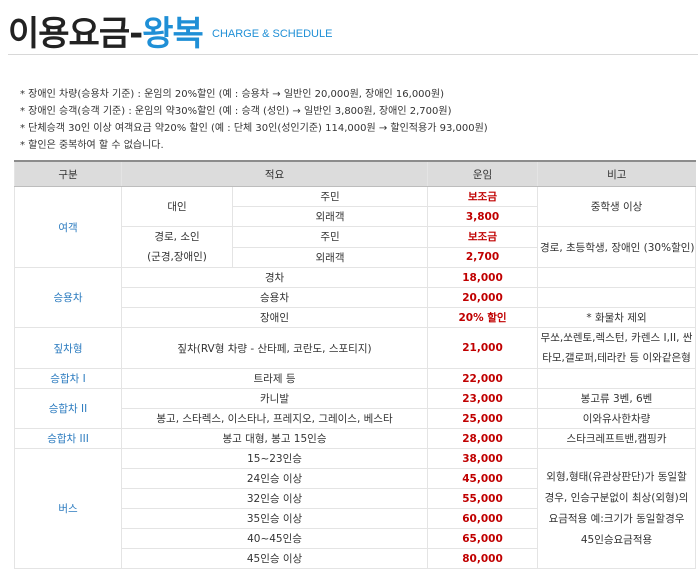  Describe the element at coordinates (617, 317) in the screenshot. I see `remark-cell: * 화물차 제외` at that location.